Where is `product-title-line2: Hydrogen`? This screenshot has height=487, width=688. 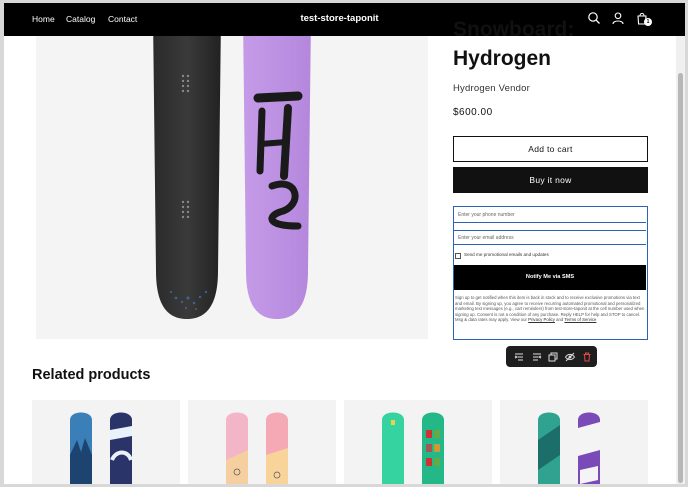 product-title-line2: Hydrogen is located at coordinates (502, 58).